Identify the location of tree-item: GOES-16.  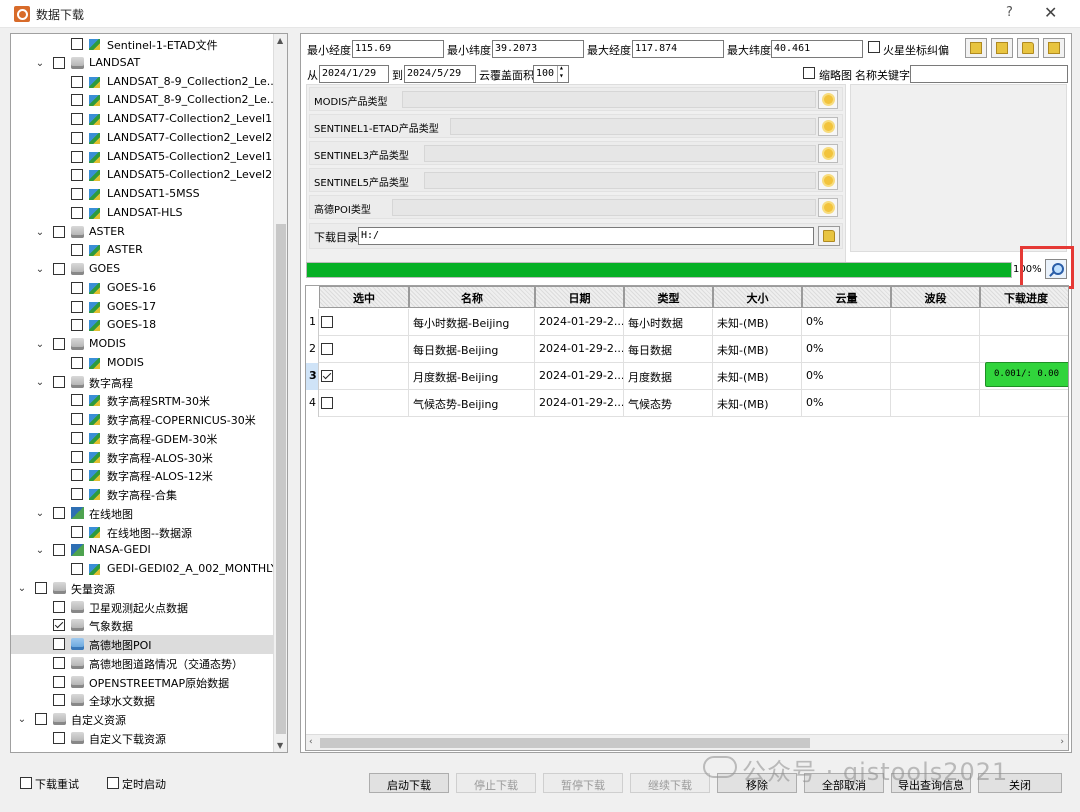
(142, 288).